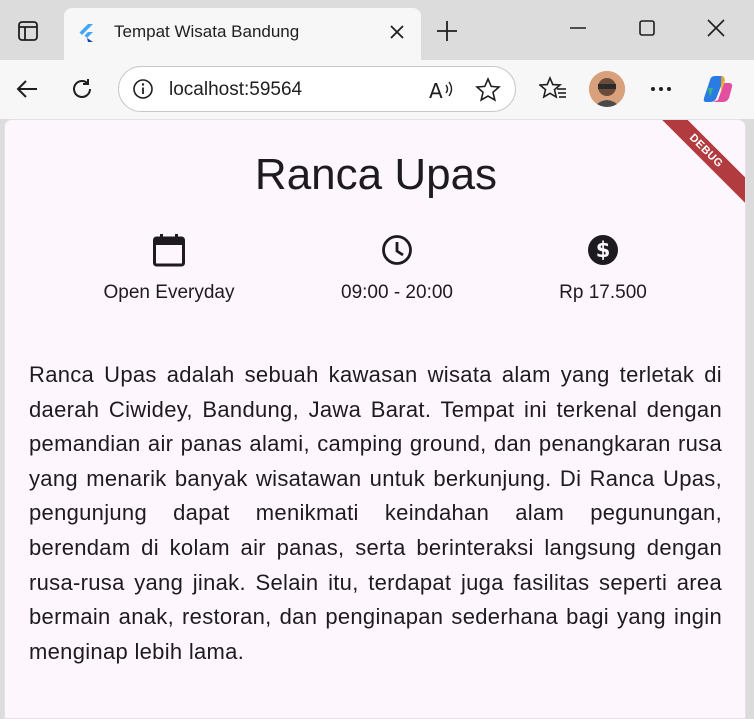 This screenshot has height=719, width=754. What do you see at coordinates (607, 89) in the screenshot?
I see `profile-avatar` at bounding box center [607, 89].